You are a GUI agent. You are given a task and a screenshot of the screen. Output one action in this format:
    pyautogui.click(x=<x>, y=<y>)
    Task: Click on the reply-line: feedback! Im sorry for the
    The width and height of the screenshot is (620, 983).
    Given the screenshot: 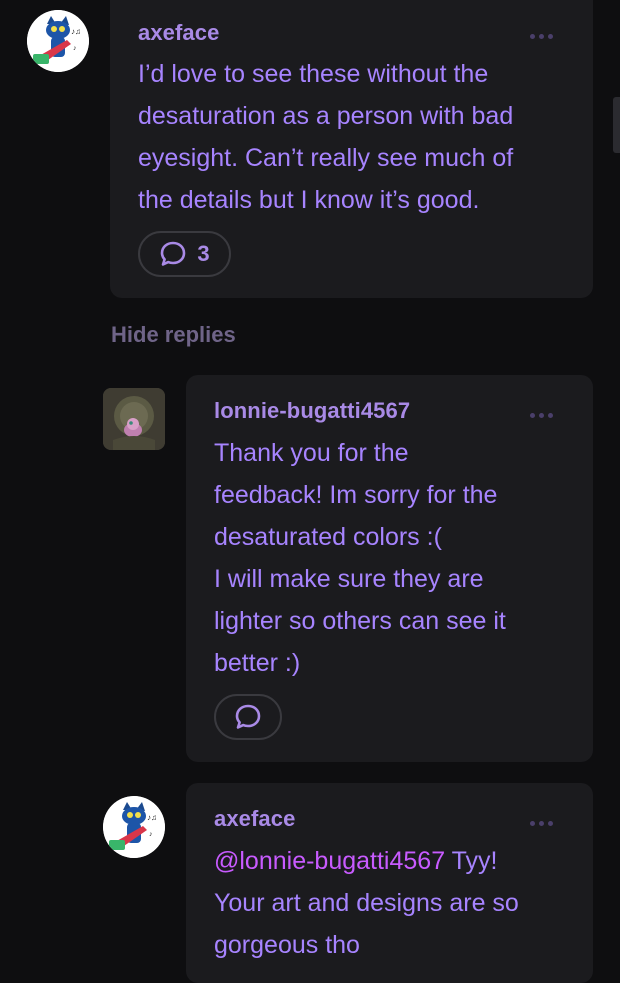 What is the action you would take?
    pyautogui.click(x=356, y=495)
    